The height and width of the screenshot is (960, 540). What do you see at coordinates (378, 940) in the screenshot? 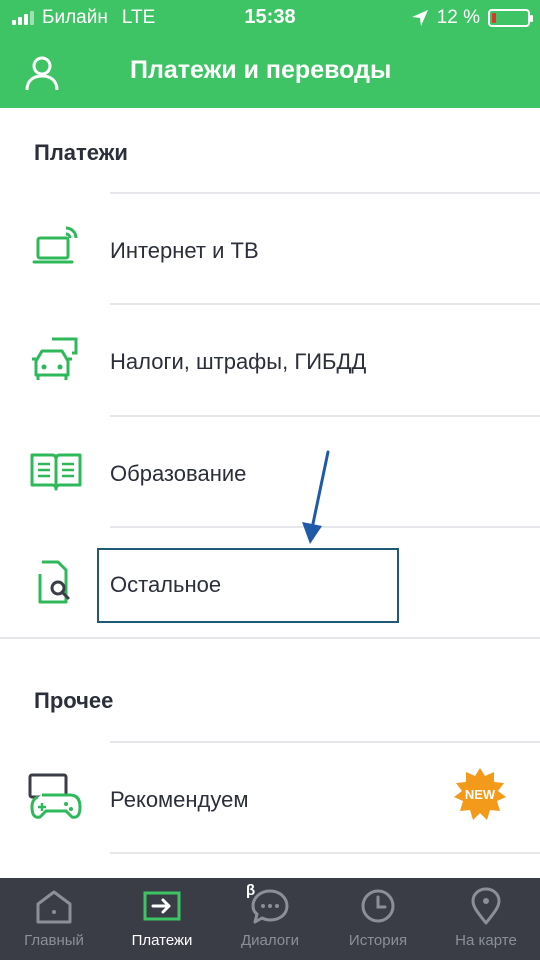
I see `tab-label: История` at bounding box center [378, 940].